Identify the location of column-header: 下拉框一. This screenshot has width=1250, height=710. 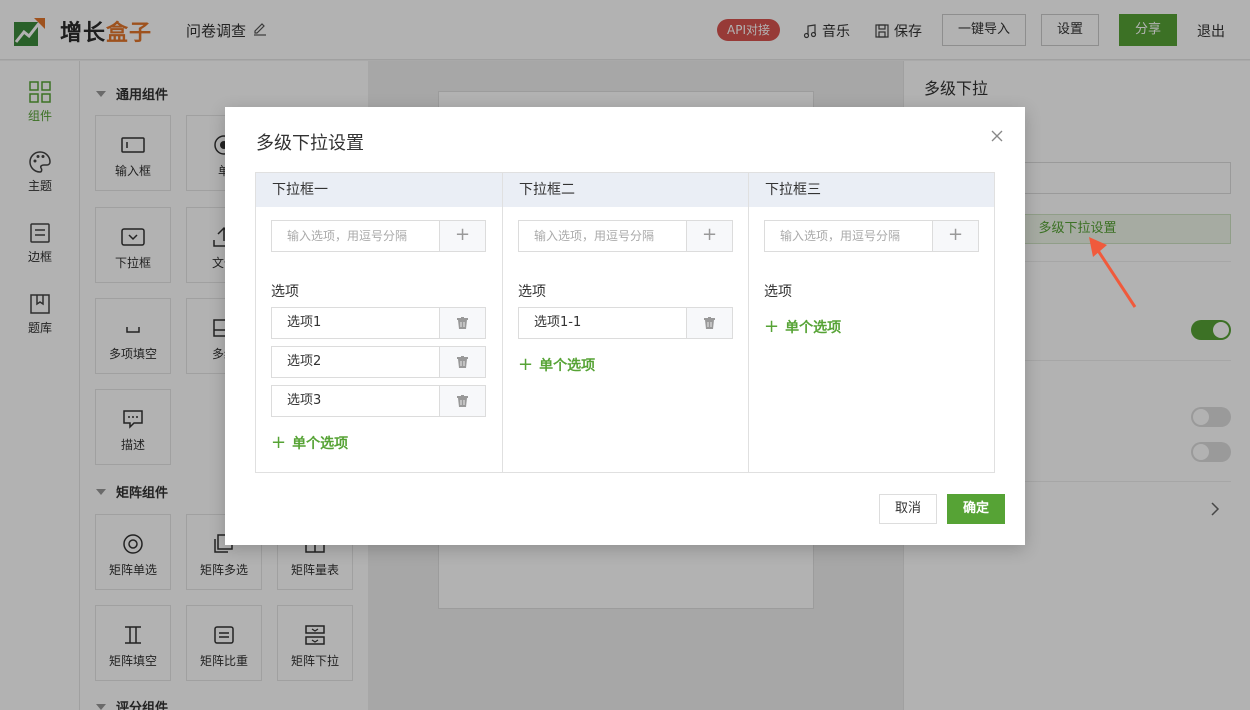
(379, 190).